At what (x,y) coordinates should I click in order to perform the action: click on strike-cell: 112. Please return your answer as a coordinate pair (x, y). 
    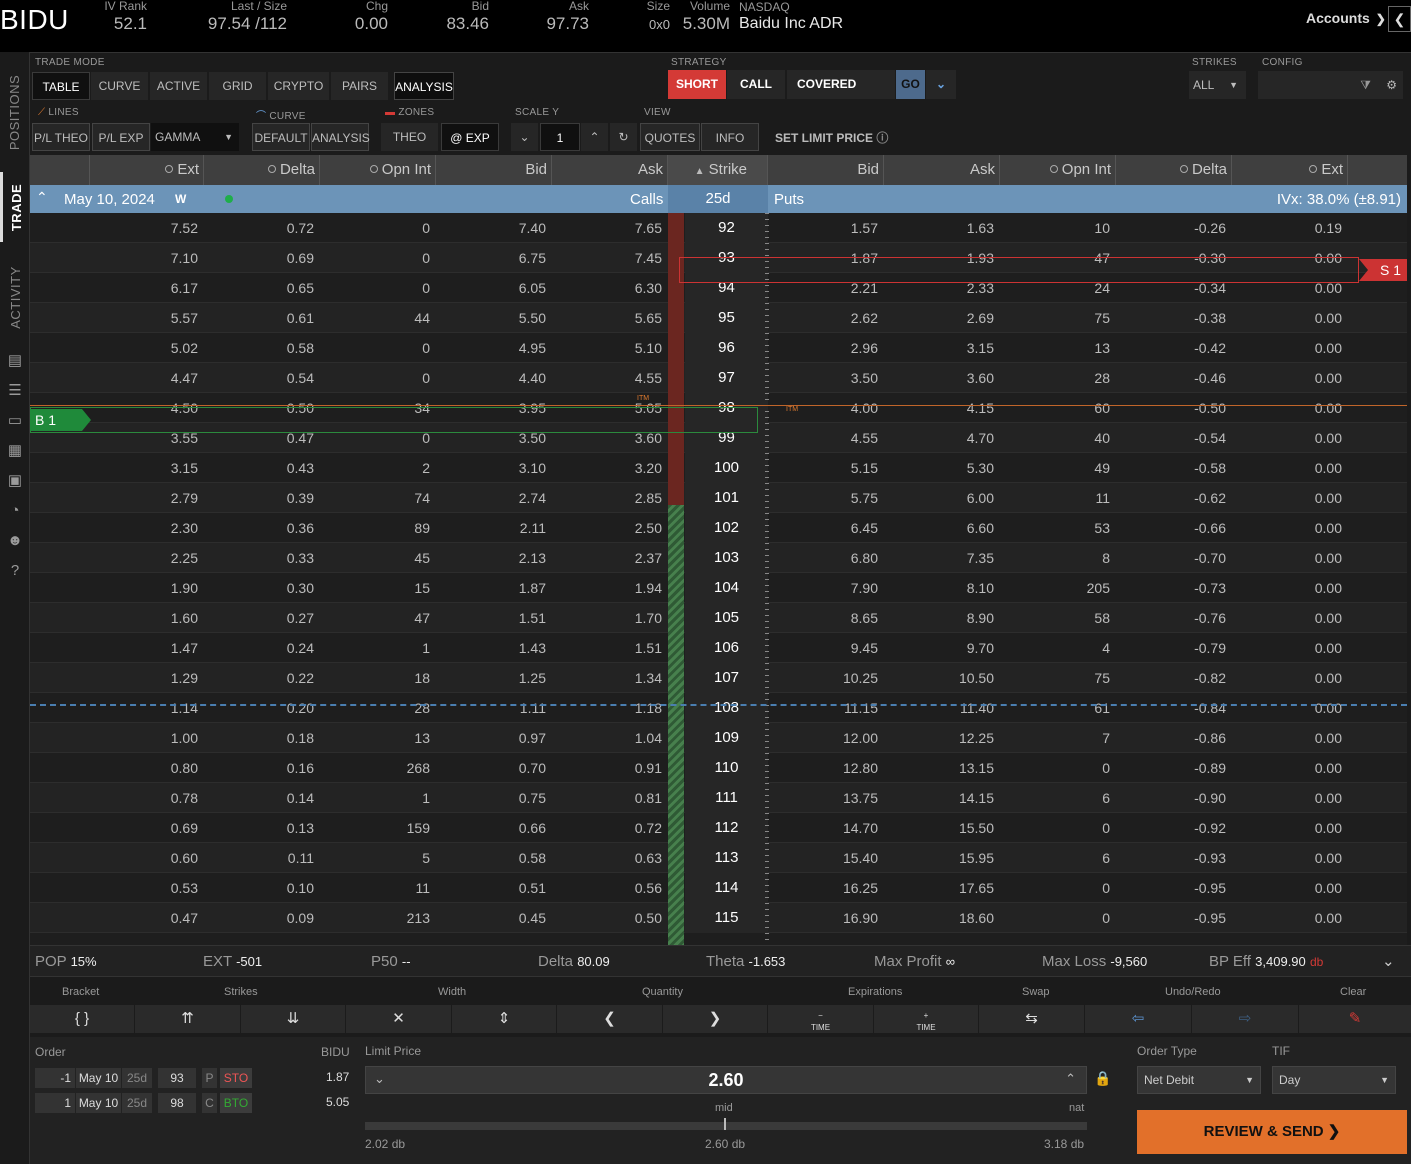
    Looking at the image, I should click on (726, 828).